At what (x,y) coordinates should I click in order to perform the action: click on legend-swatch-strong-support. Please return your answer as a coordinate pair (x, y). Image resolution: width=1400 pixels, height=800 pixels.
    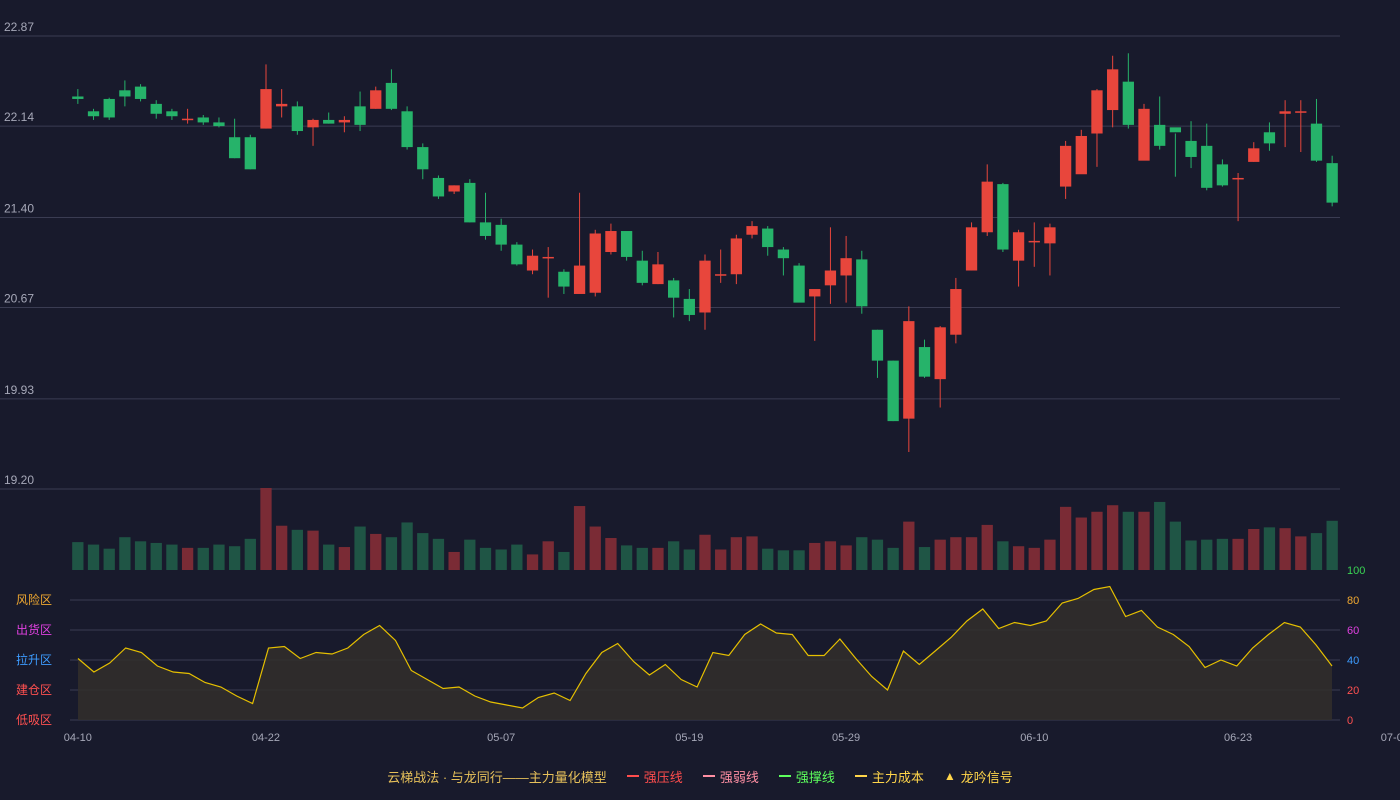
    Looking at the image, I should click on (784, 776).